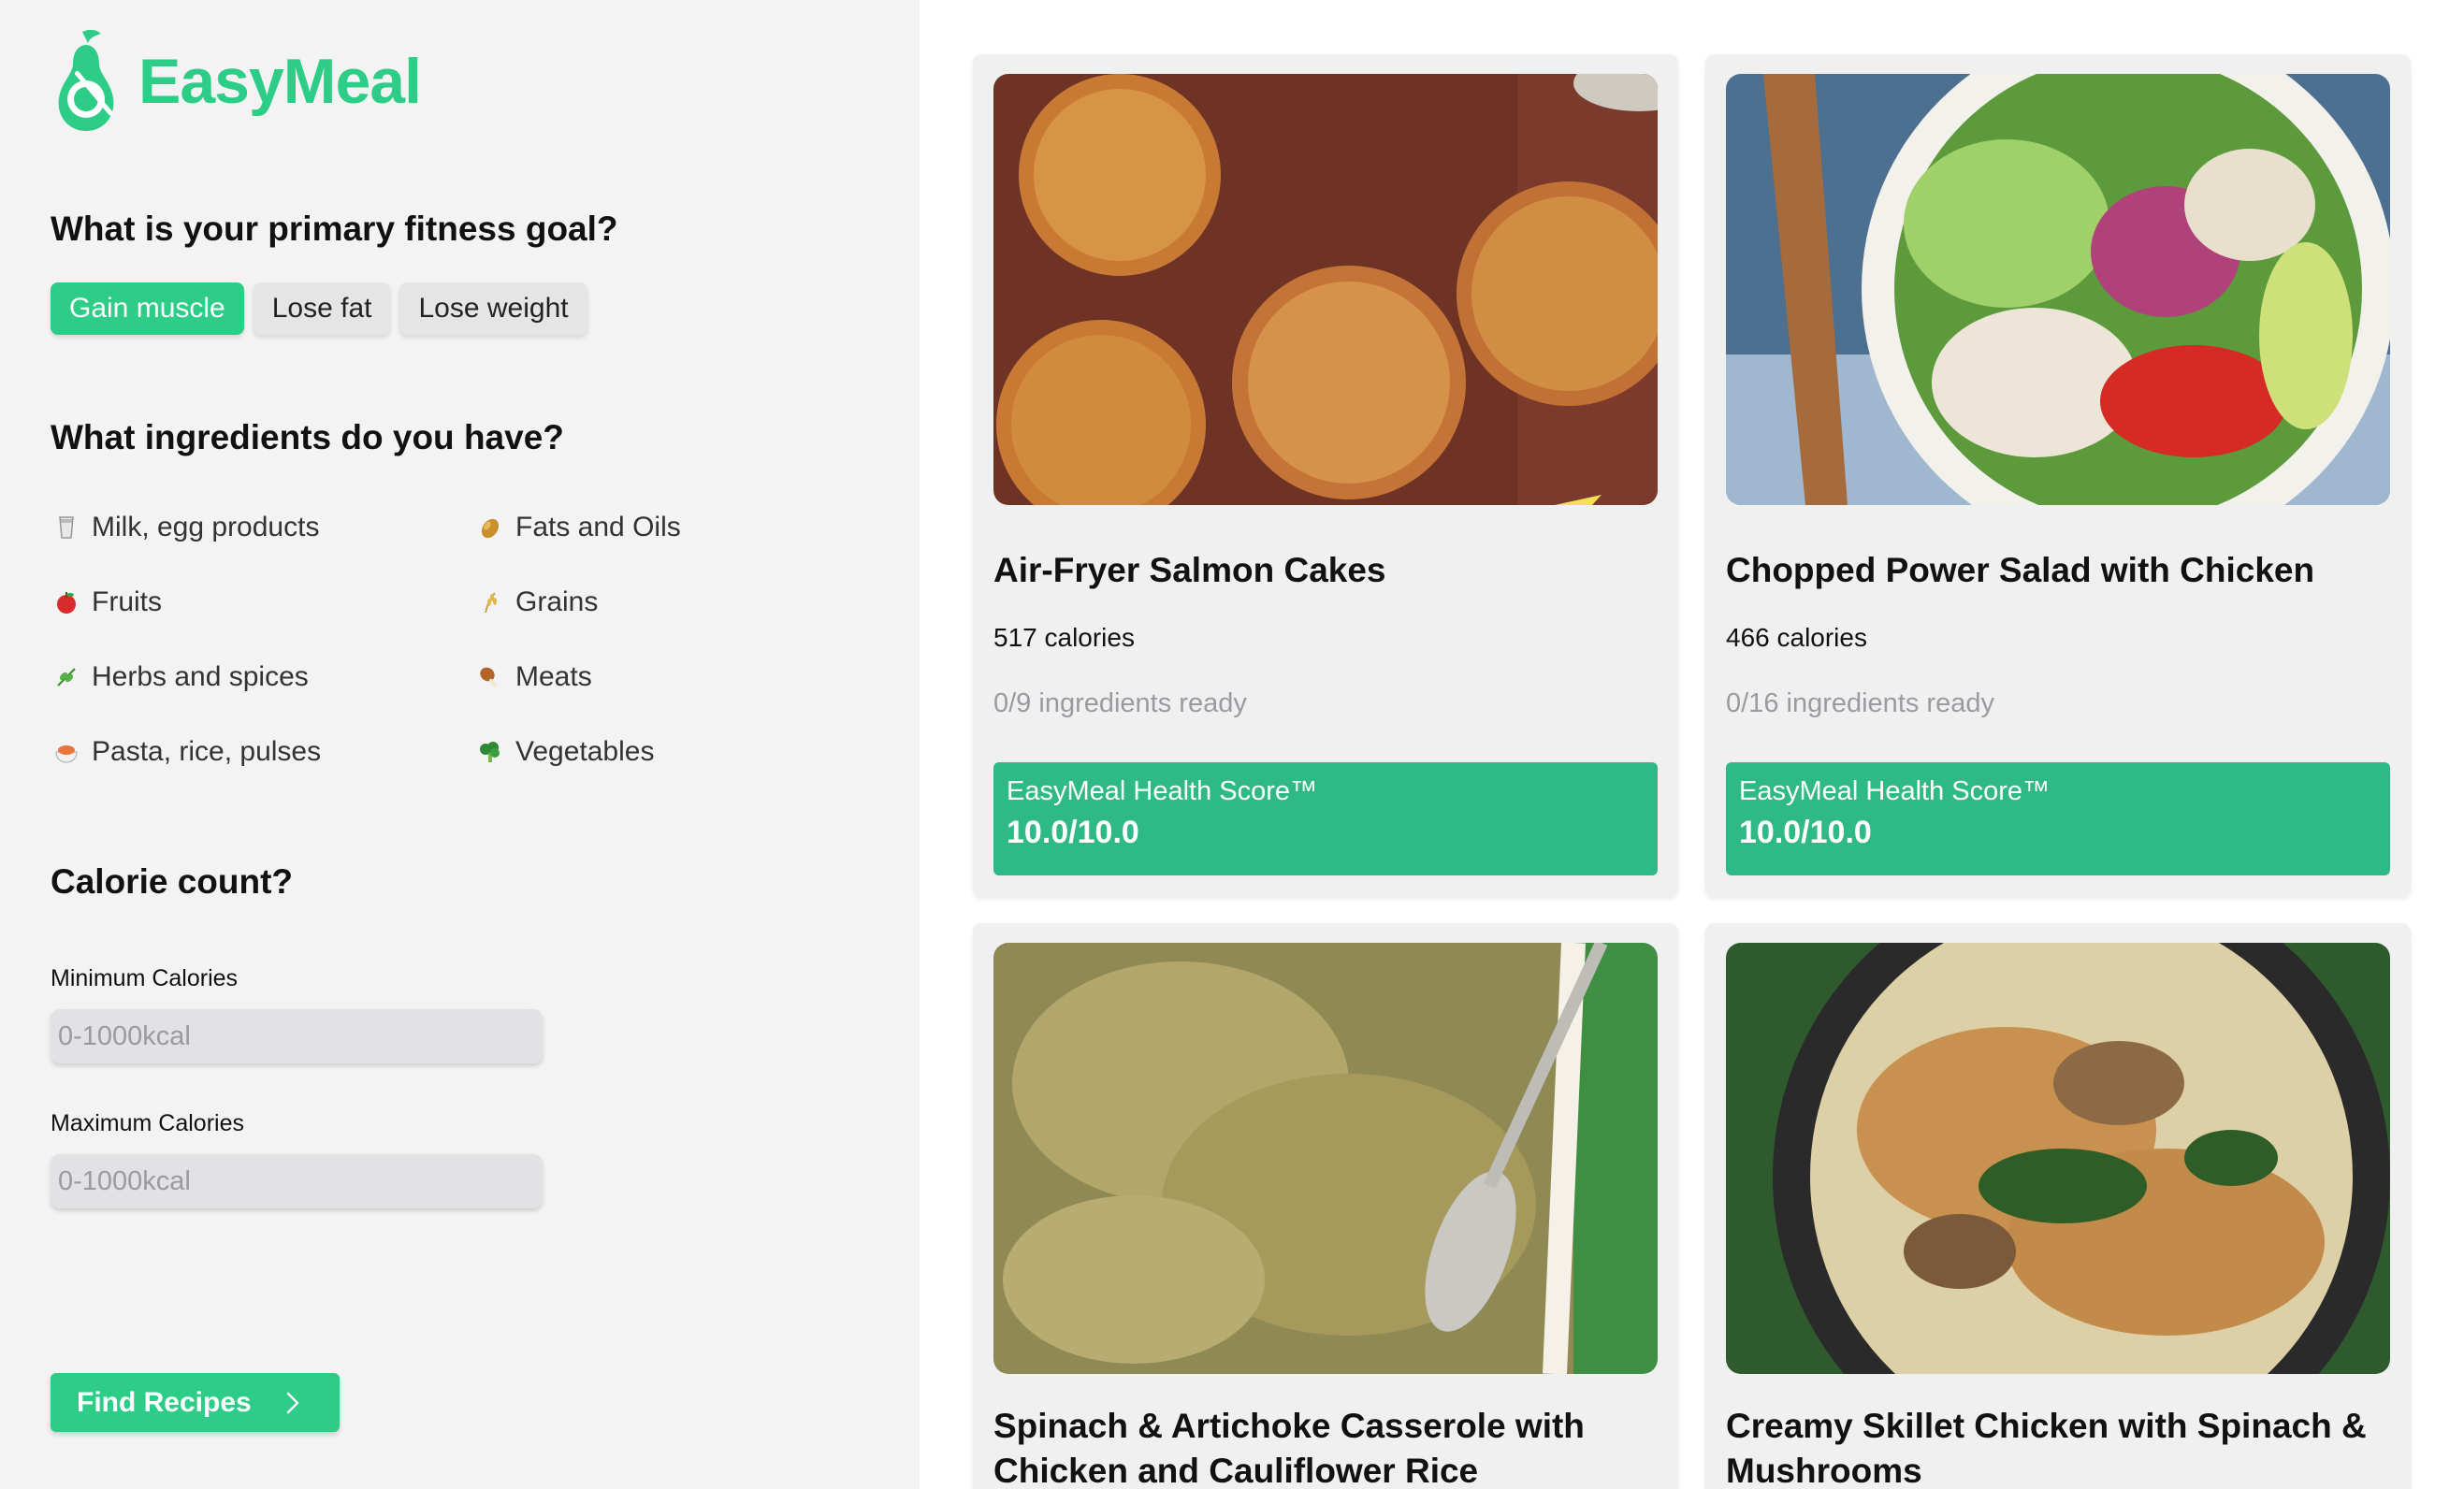 The height and width of the screenshot is (1489, 2464). I want to click on ingredient-pasta-rice: Pasta, rice, pulses, so click(266, 752).